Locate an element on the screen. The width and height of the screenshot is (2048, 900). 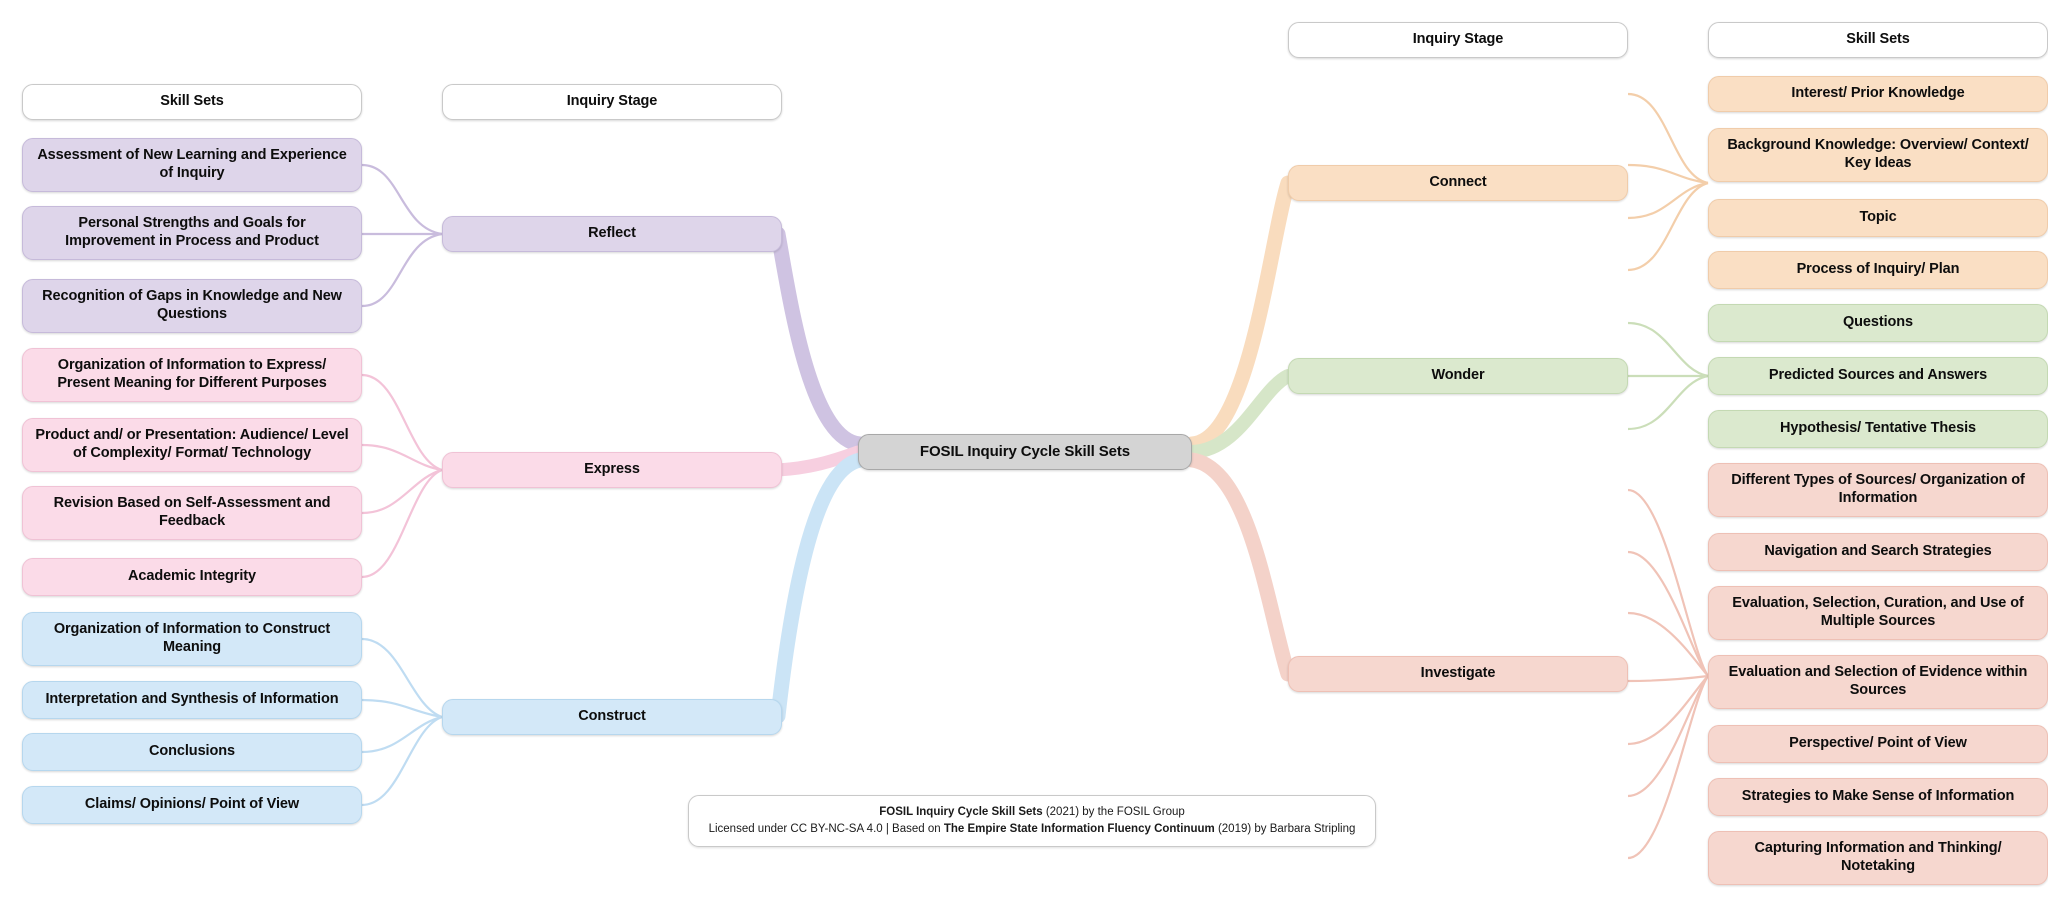
header-right-inquiry-stage: Inquiry Stage is located at coordinates (1458, 40).